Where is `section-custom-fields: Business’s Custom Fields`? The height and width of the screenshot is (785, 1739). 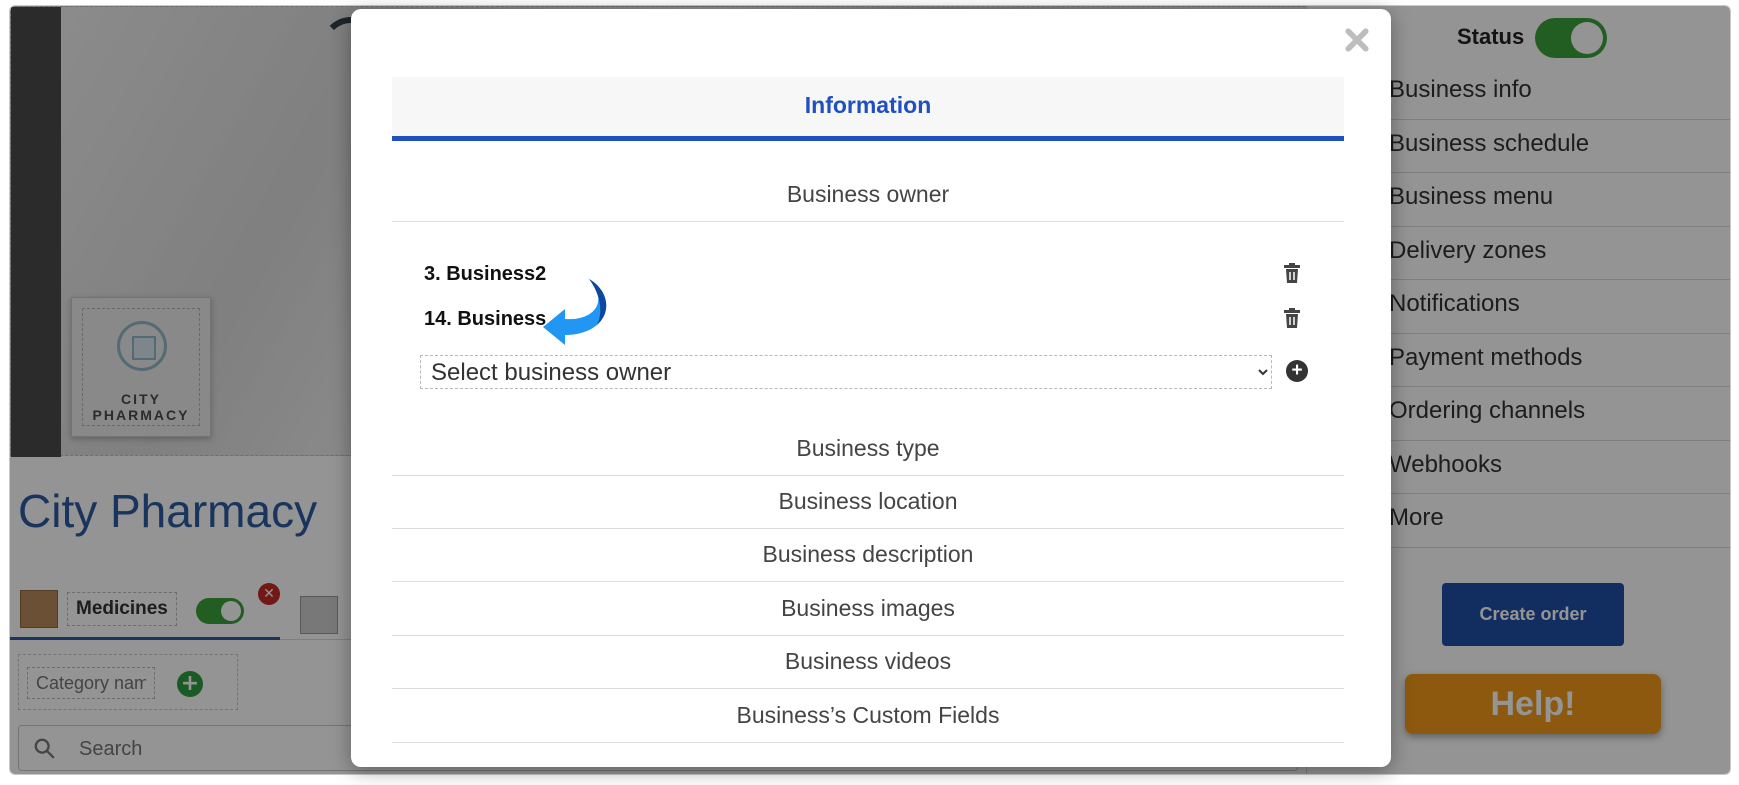 section-custom-fields: Business’s Custom Fields is located at coordinates (868, 716).